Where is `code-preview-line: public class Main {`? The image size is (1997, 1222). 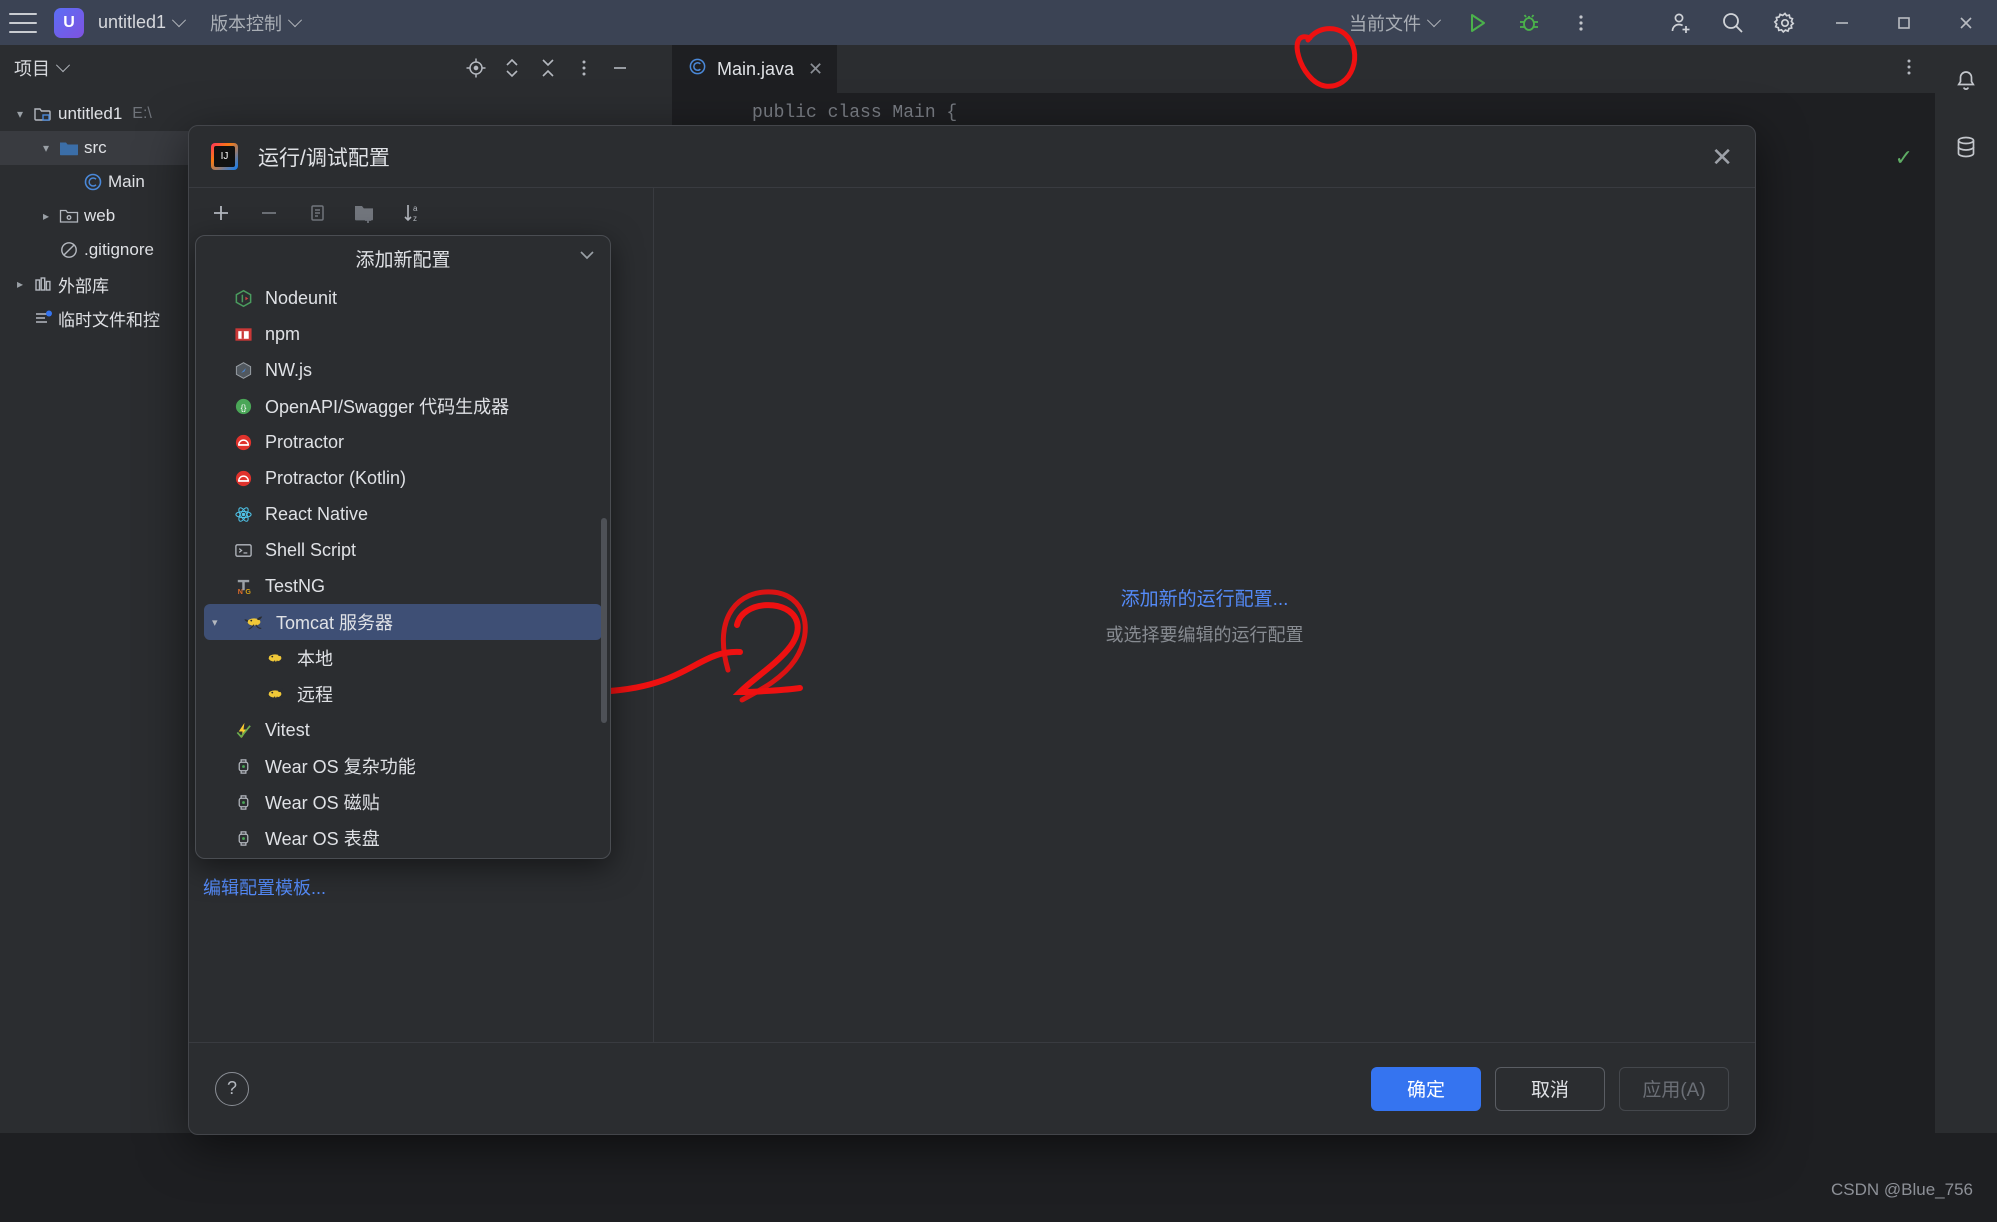
code-preview-line: public class Main { is located at coordinates (855, 113).